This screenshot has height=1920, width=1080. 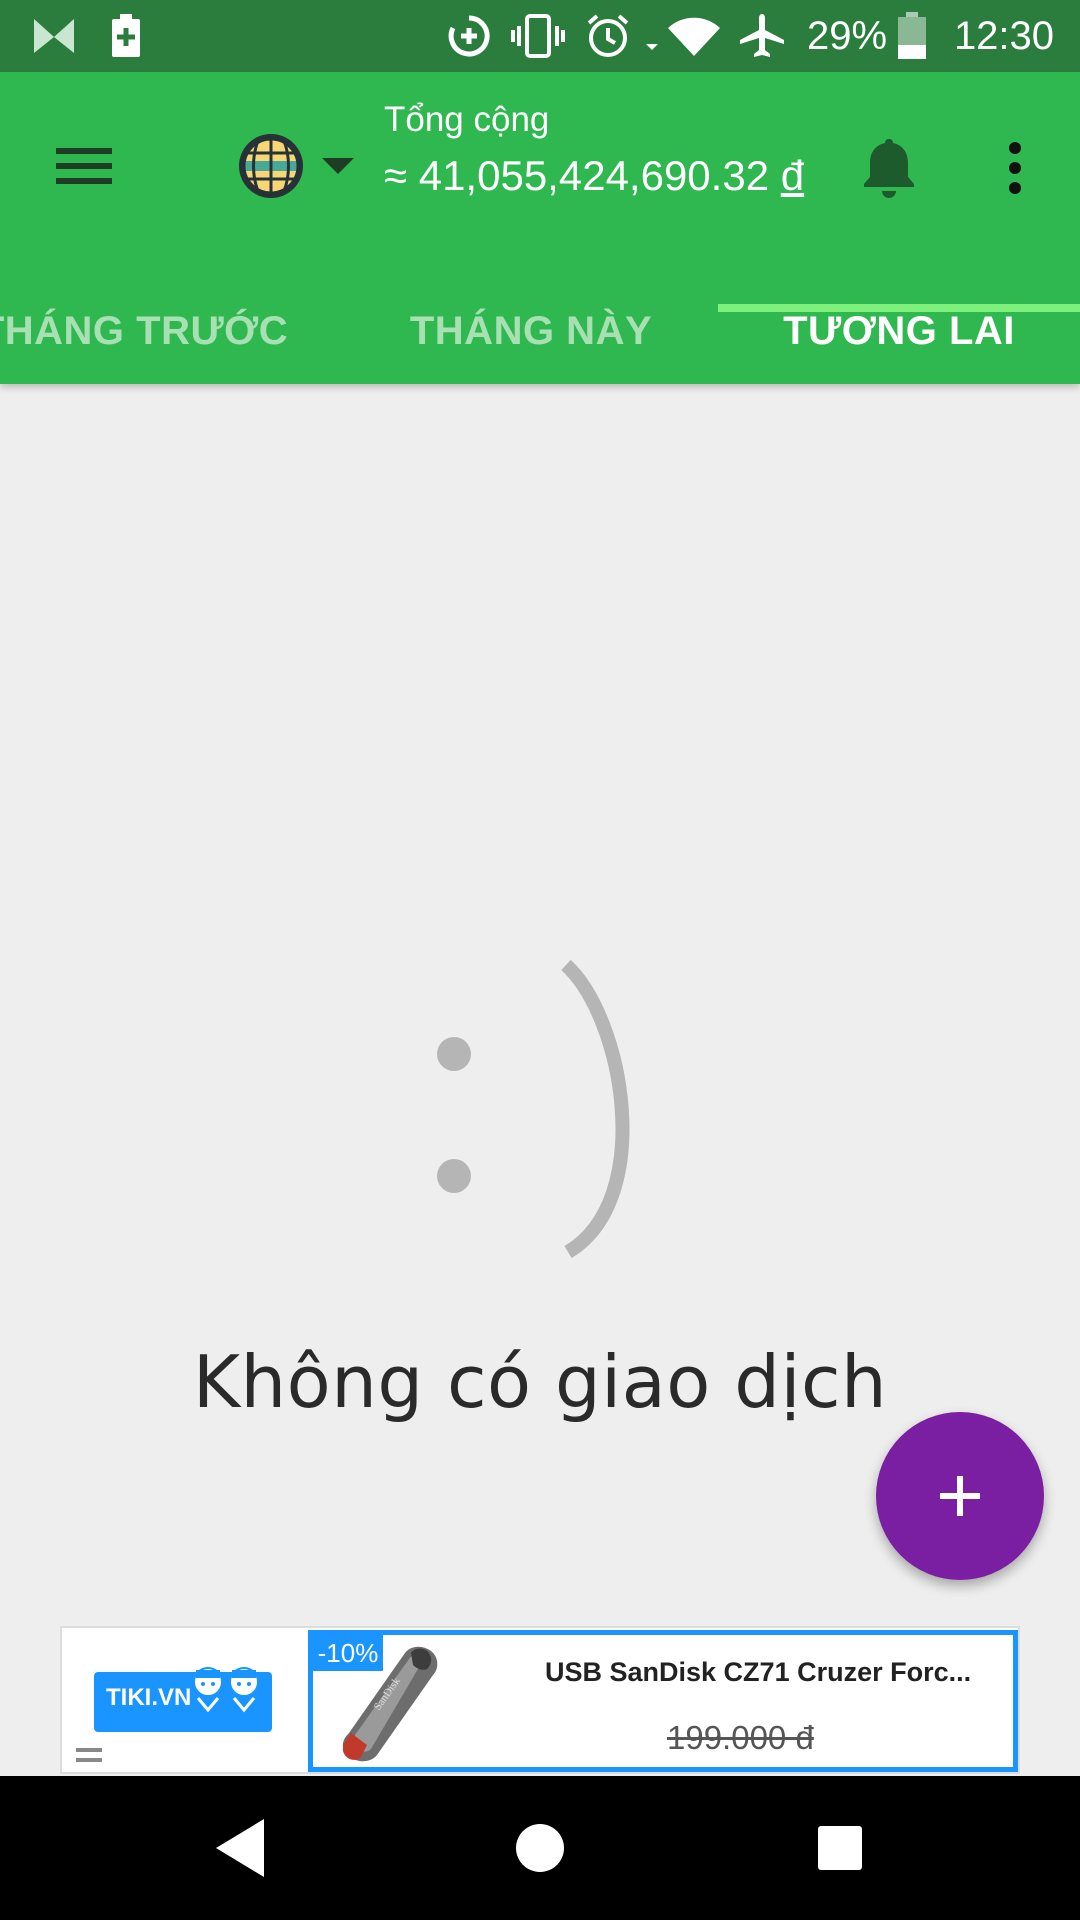 I want to click on wallet-selector, so click(x=301, y=166).